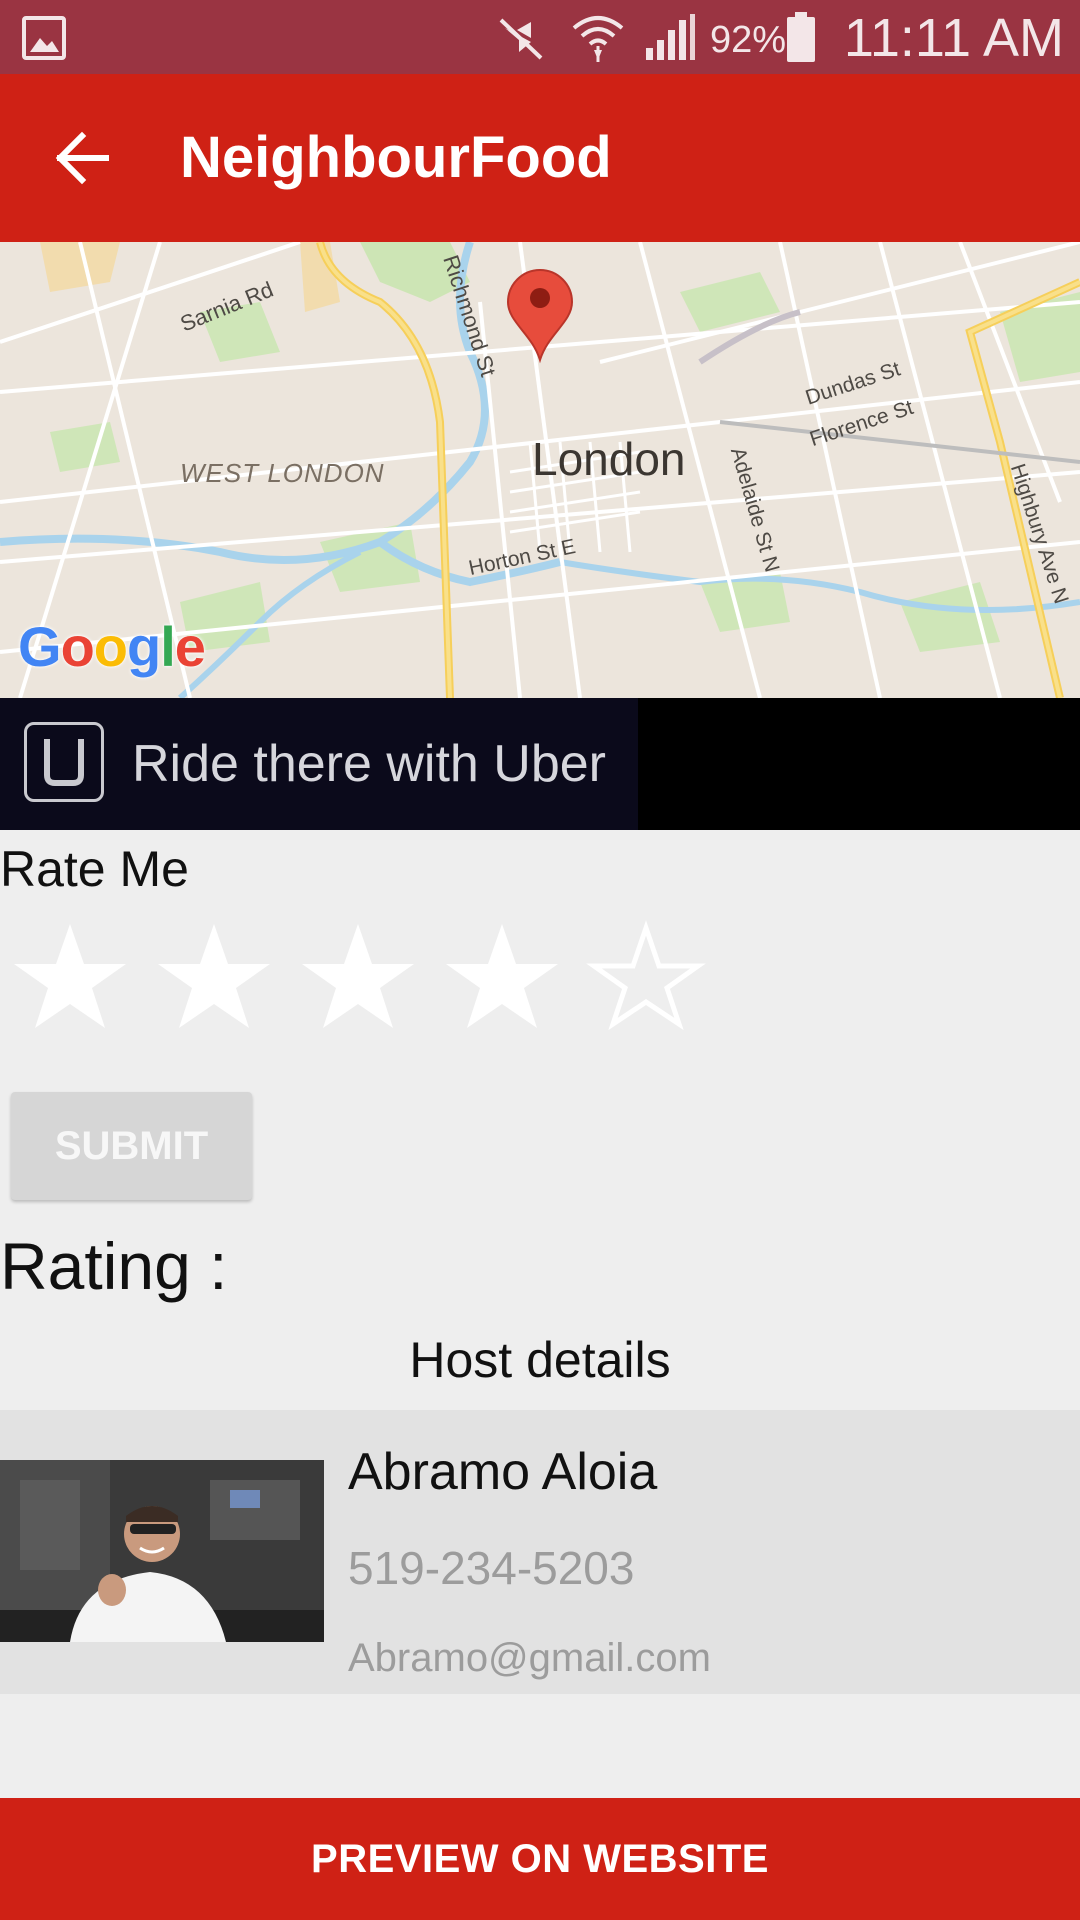  What do you see at coordinates (801, 37) in the screenshot?
I see `battery-icon` at bounding box center [801, 37].